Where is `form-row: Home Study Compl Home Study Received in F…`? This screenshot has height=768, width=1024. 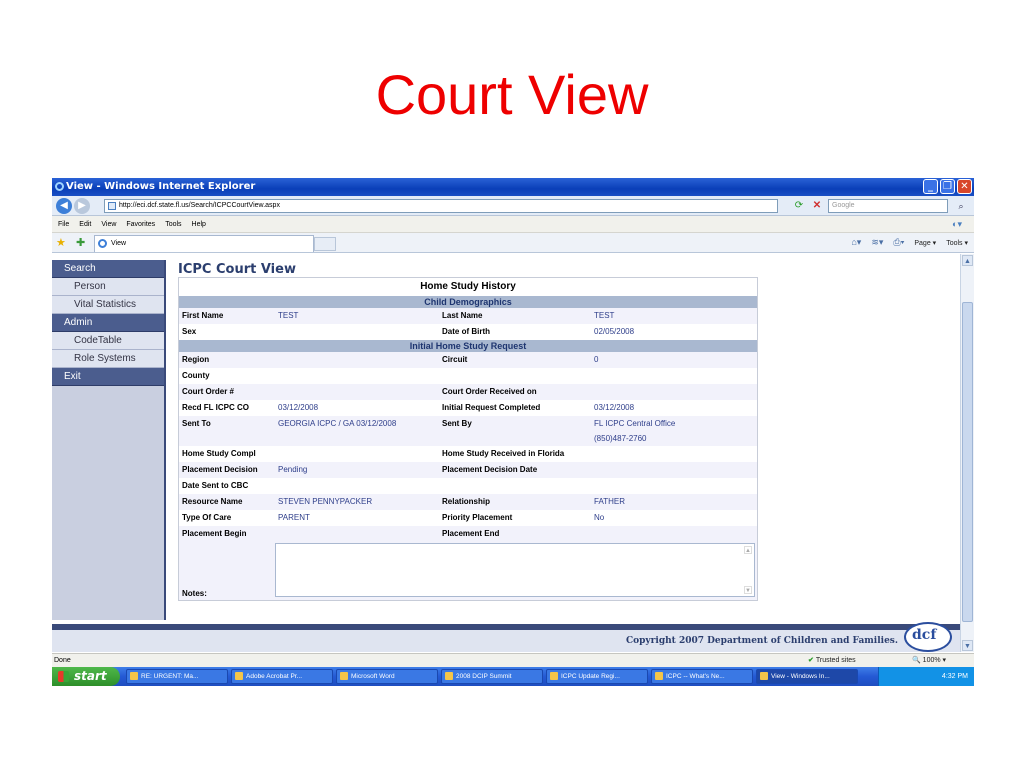 form-row: Home Study Compl Home Study Received in F… is located at coordinates (468, 454).